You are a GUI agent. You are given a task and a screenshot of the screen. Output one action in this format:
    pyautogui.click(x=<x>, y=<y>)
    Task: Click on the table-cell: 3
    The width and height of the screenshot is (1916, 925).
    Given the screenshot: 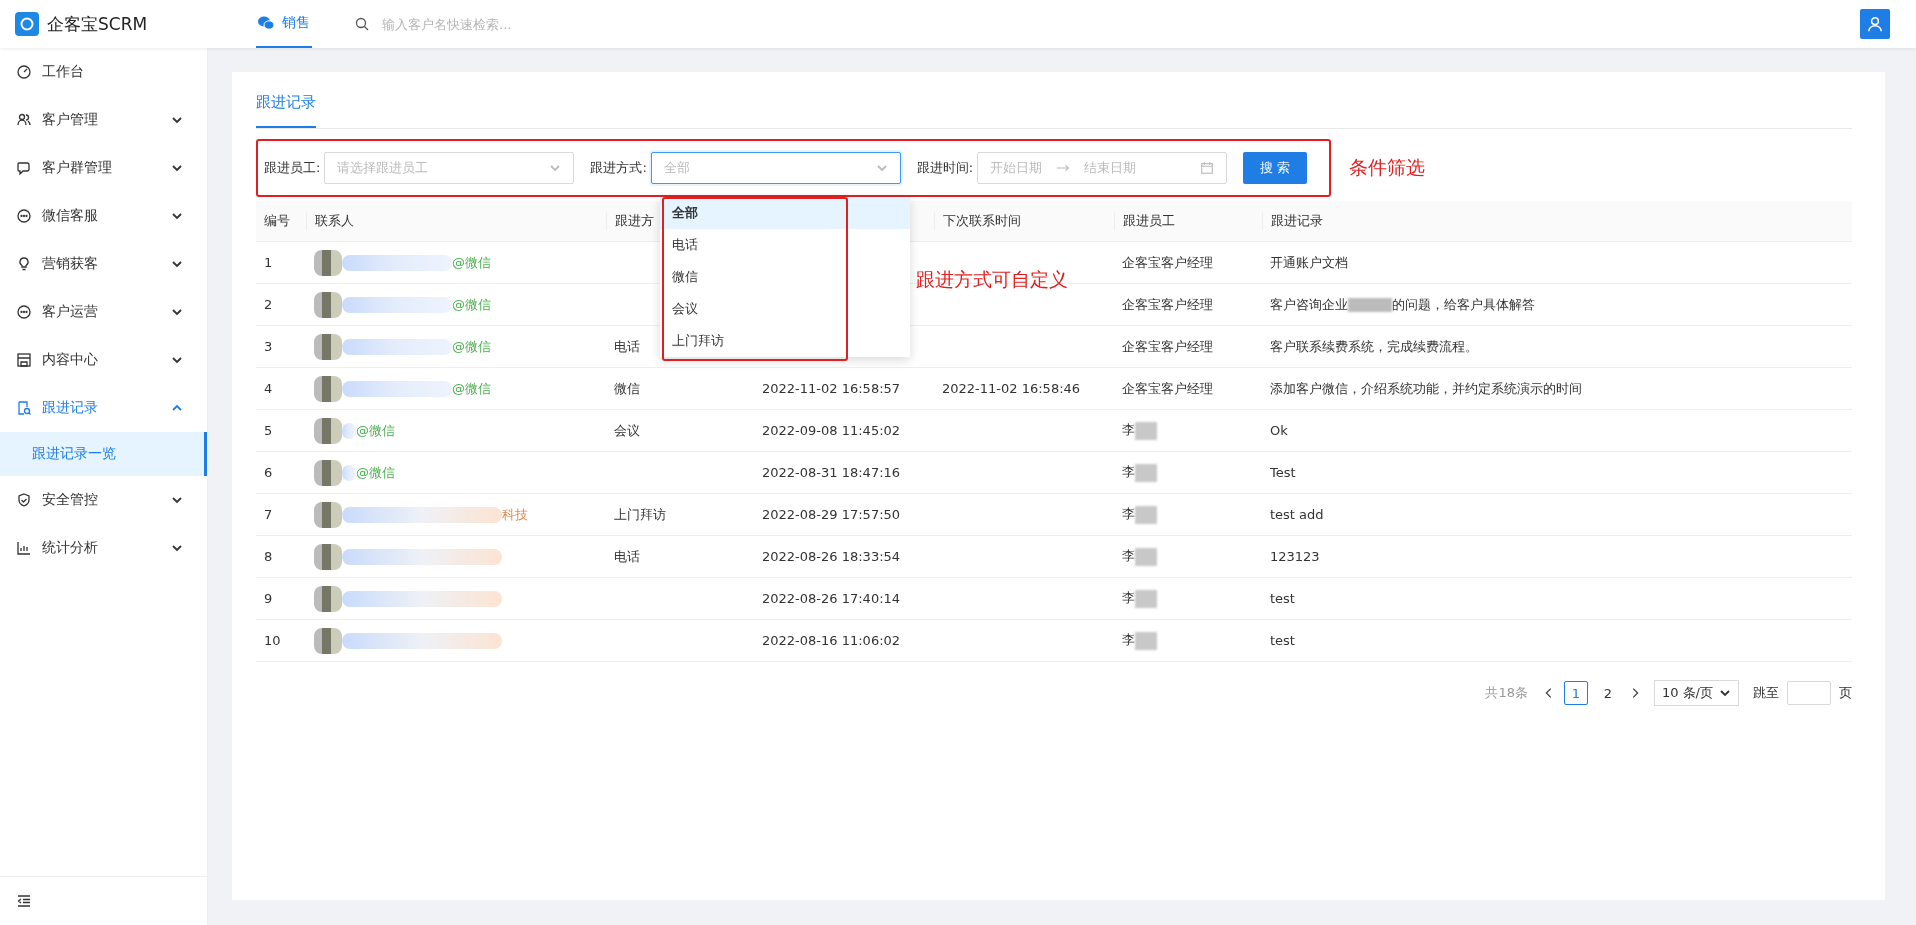 What is the action you would take?
    pyautogui.click(x=268, y=346)
    